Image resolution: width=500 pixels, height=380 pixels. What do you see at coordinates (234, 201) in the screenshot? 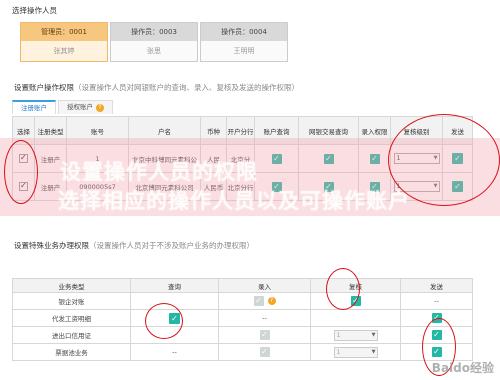
I see `band-heading-line2: 选择相应的操作人员以及可操作账户` at bounding box center [234, 201].